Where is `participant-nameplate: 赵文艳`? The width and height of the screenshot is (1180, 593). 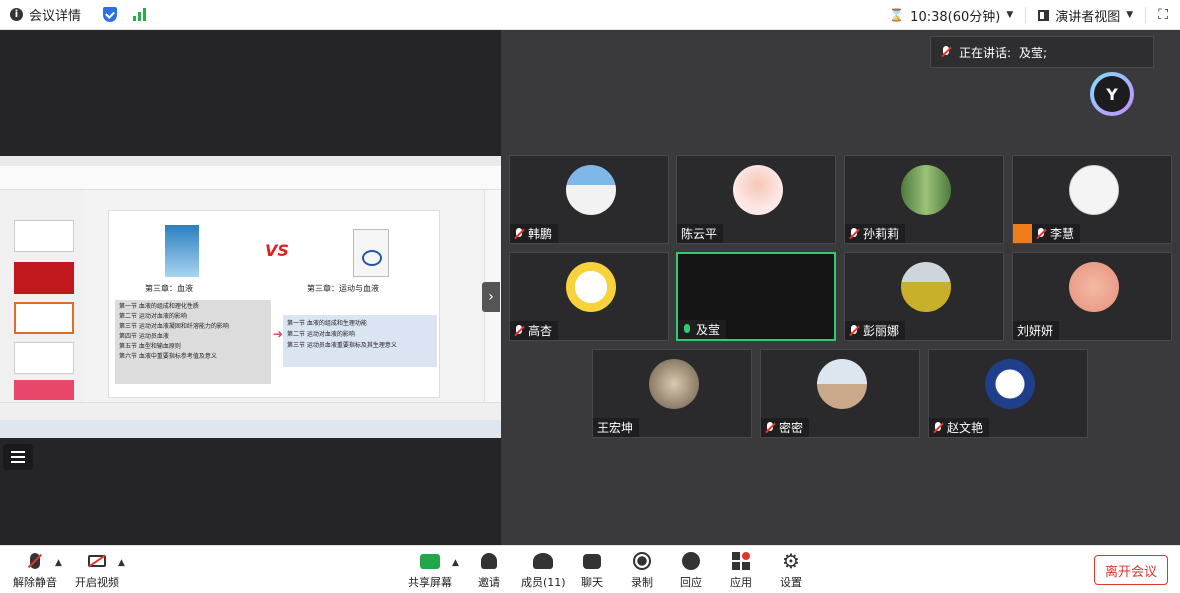 participant-nameplate: 赵文艳 is located at coordinates (959, 427).